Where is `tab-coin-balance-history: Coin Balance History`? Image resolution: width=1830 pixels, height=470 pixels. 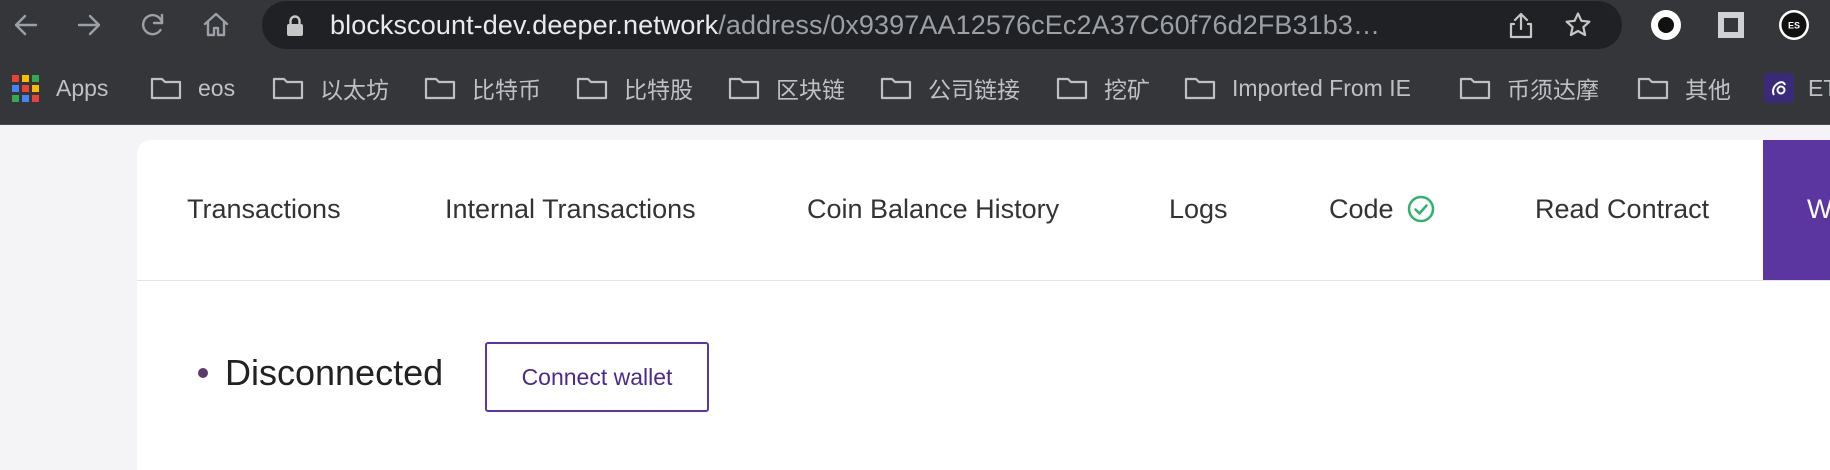 tab-coin-balance-history: Coin Balance History is located at coordinates (933, 209).